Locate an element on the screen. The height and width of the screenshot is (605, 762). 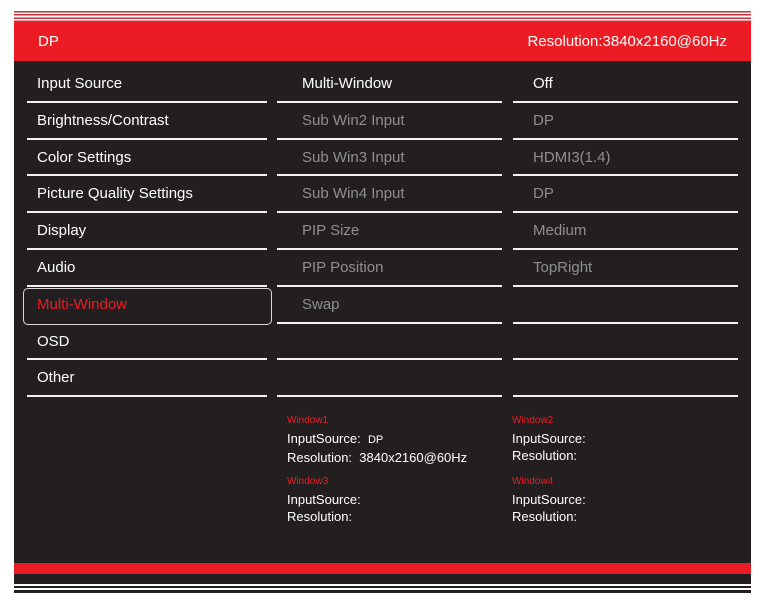
value-sub-win2-input: DP is located at coordinates (625, 121).